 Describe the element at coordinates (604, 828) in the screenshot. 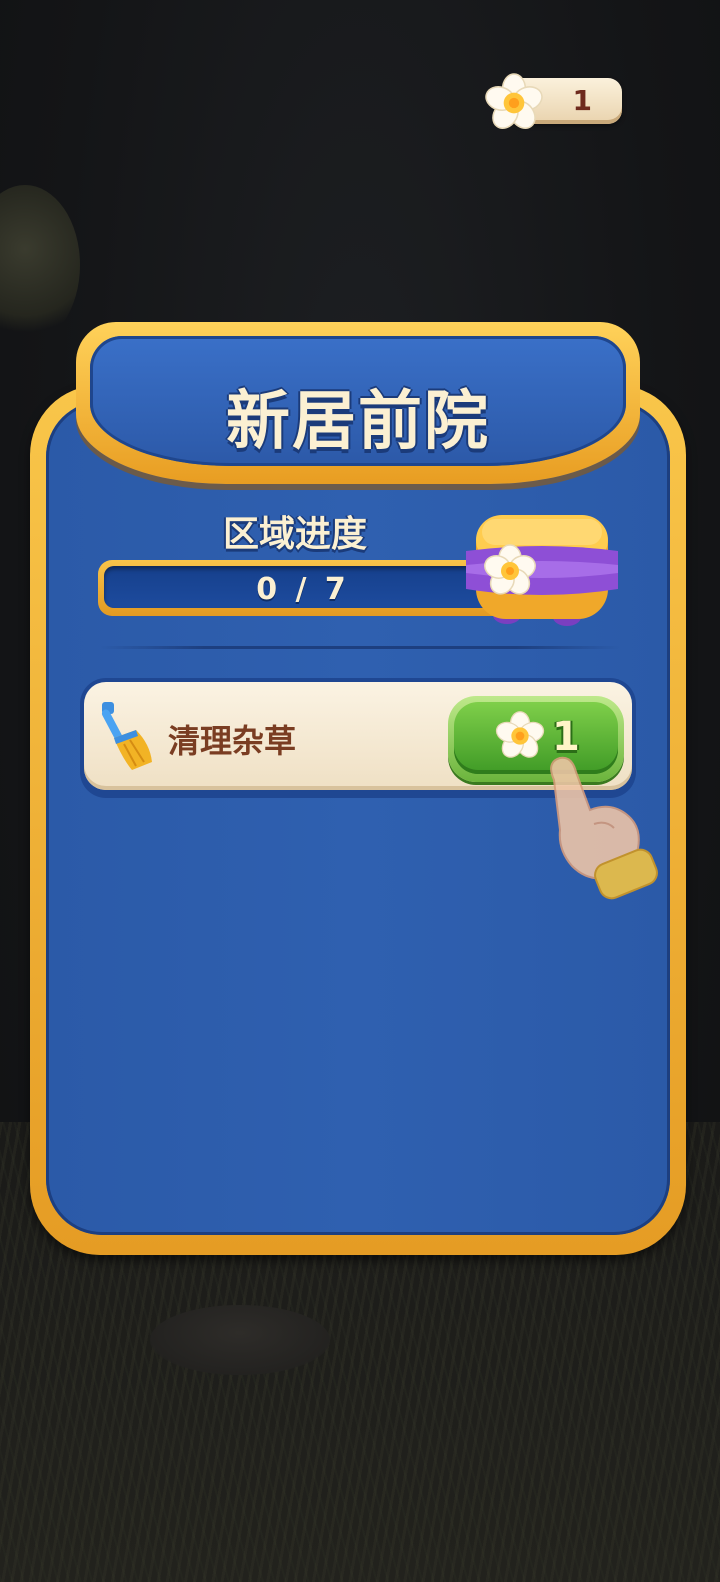

I see `pointing-hand-icon` at that location.